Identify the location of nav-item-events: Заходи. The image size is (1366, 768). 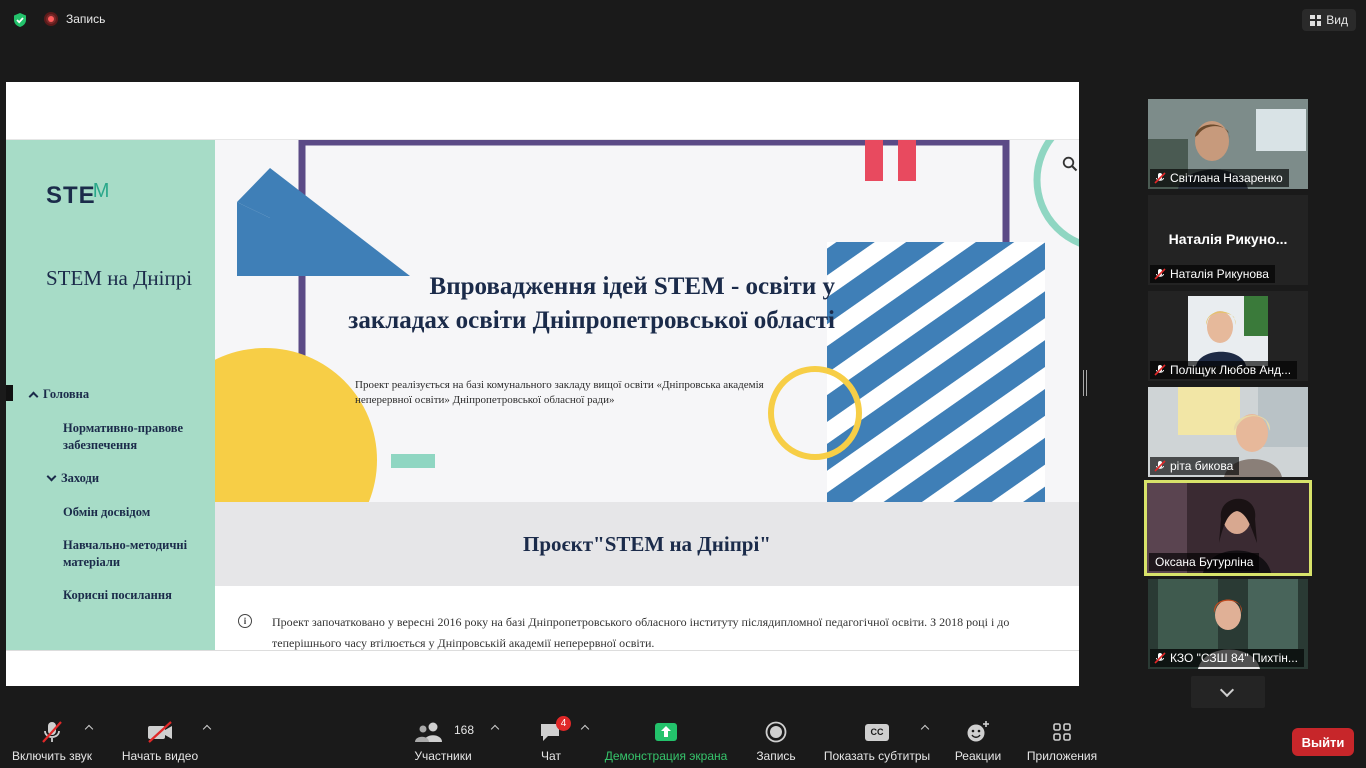
(72, 478).